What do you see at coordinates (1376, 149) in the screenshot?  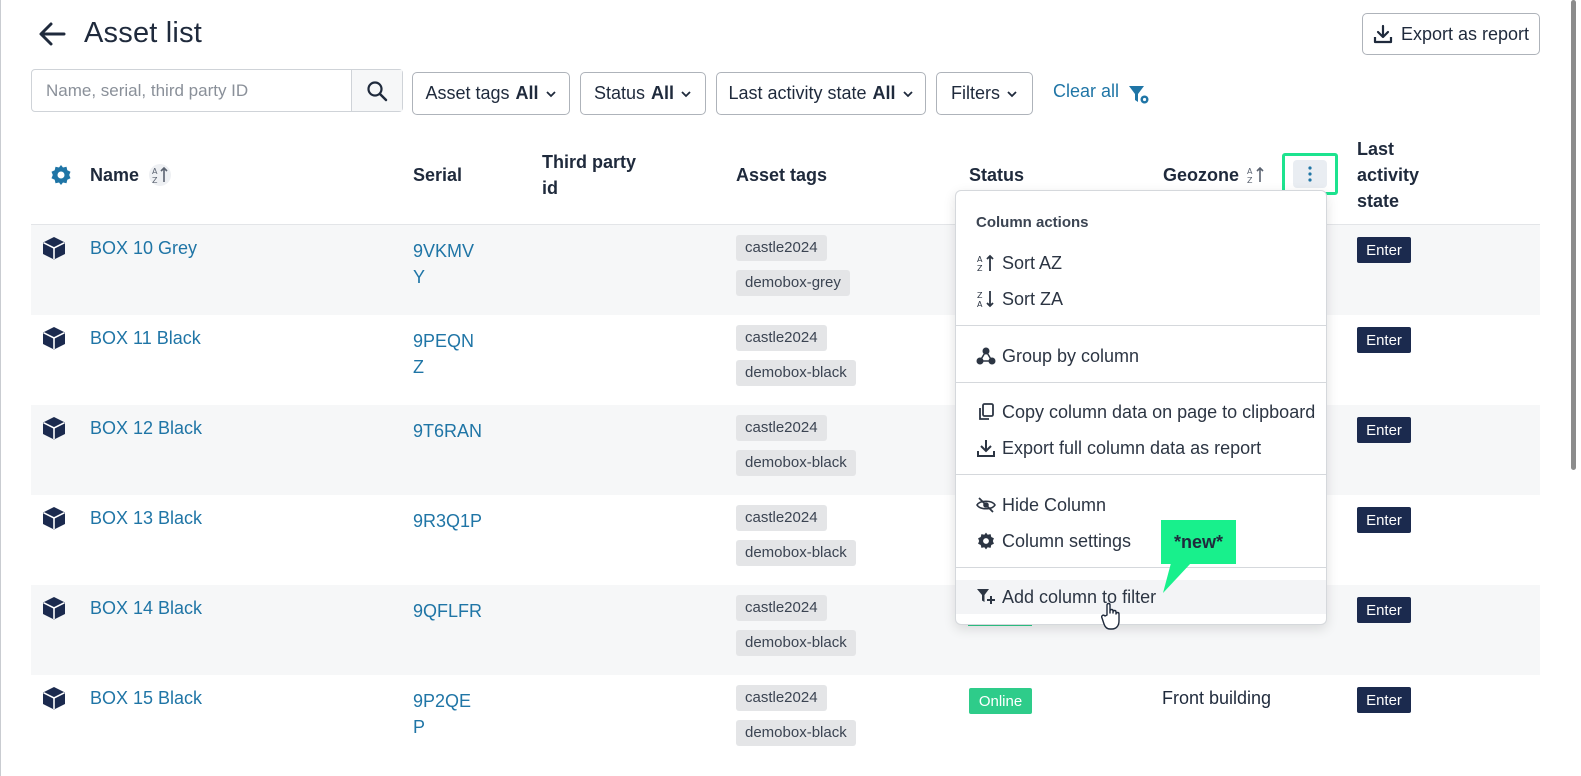 I see `column-header-last-activity-line1: Last` at bounding box center [1376, 149].